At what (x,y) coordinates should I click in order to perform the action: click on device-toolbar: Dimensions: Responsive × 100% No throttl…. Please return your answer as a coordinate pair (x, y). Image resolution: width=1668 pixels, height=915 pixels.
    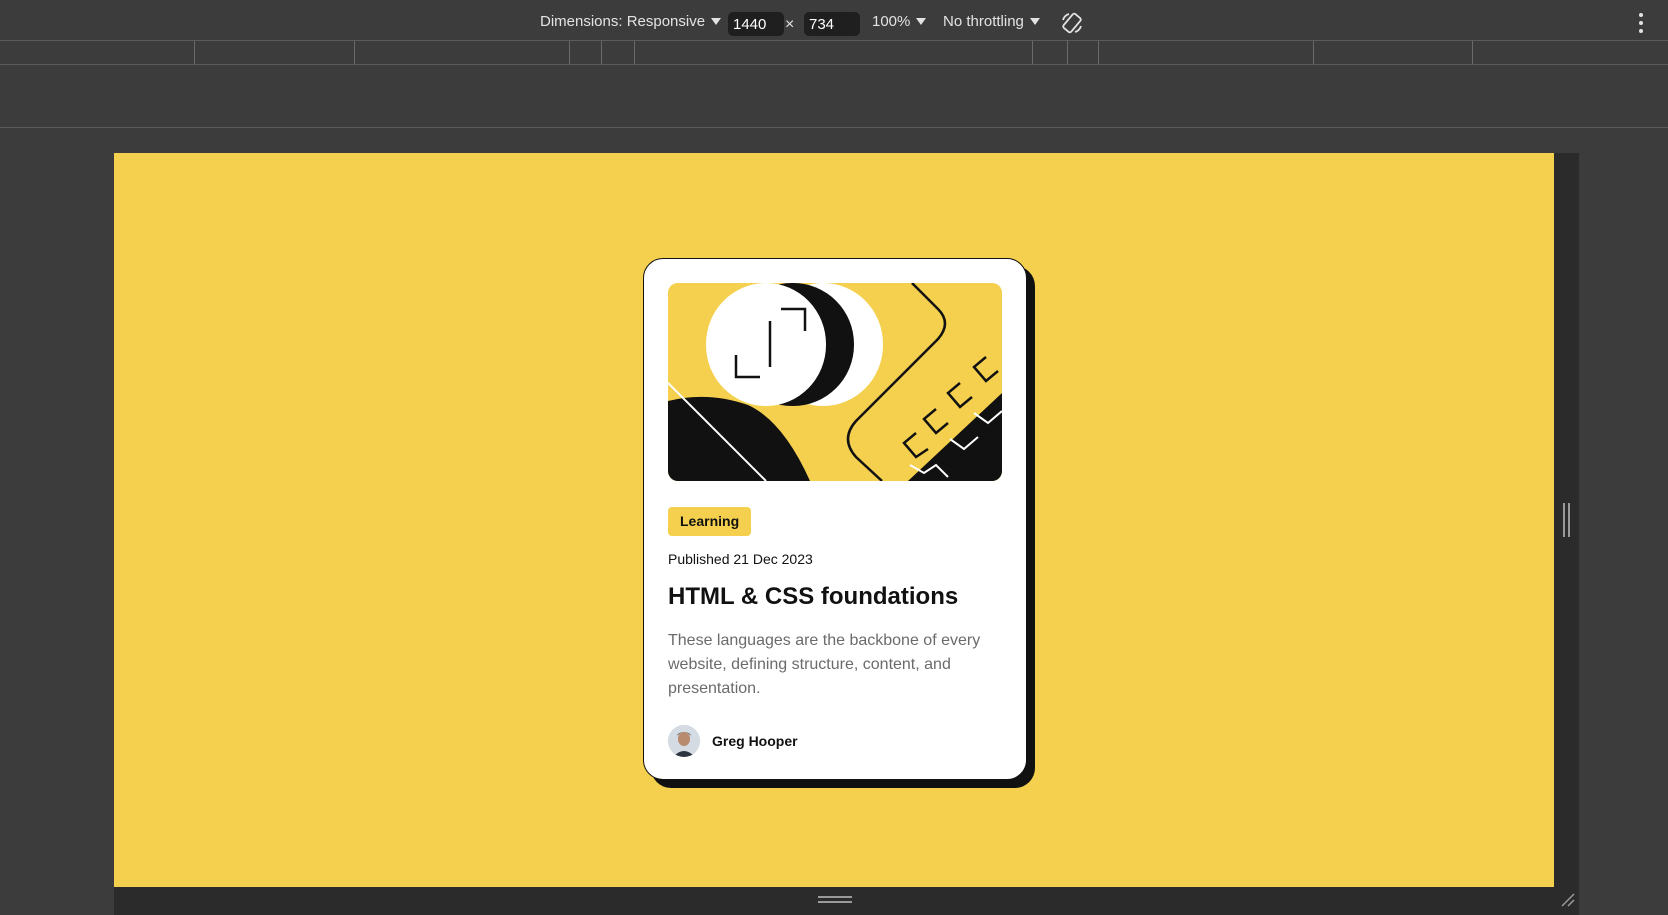
    Looking at the image, I should click on (834, 20).